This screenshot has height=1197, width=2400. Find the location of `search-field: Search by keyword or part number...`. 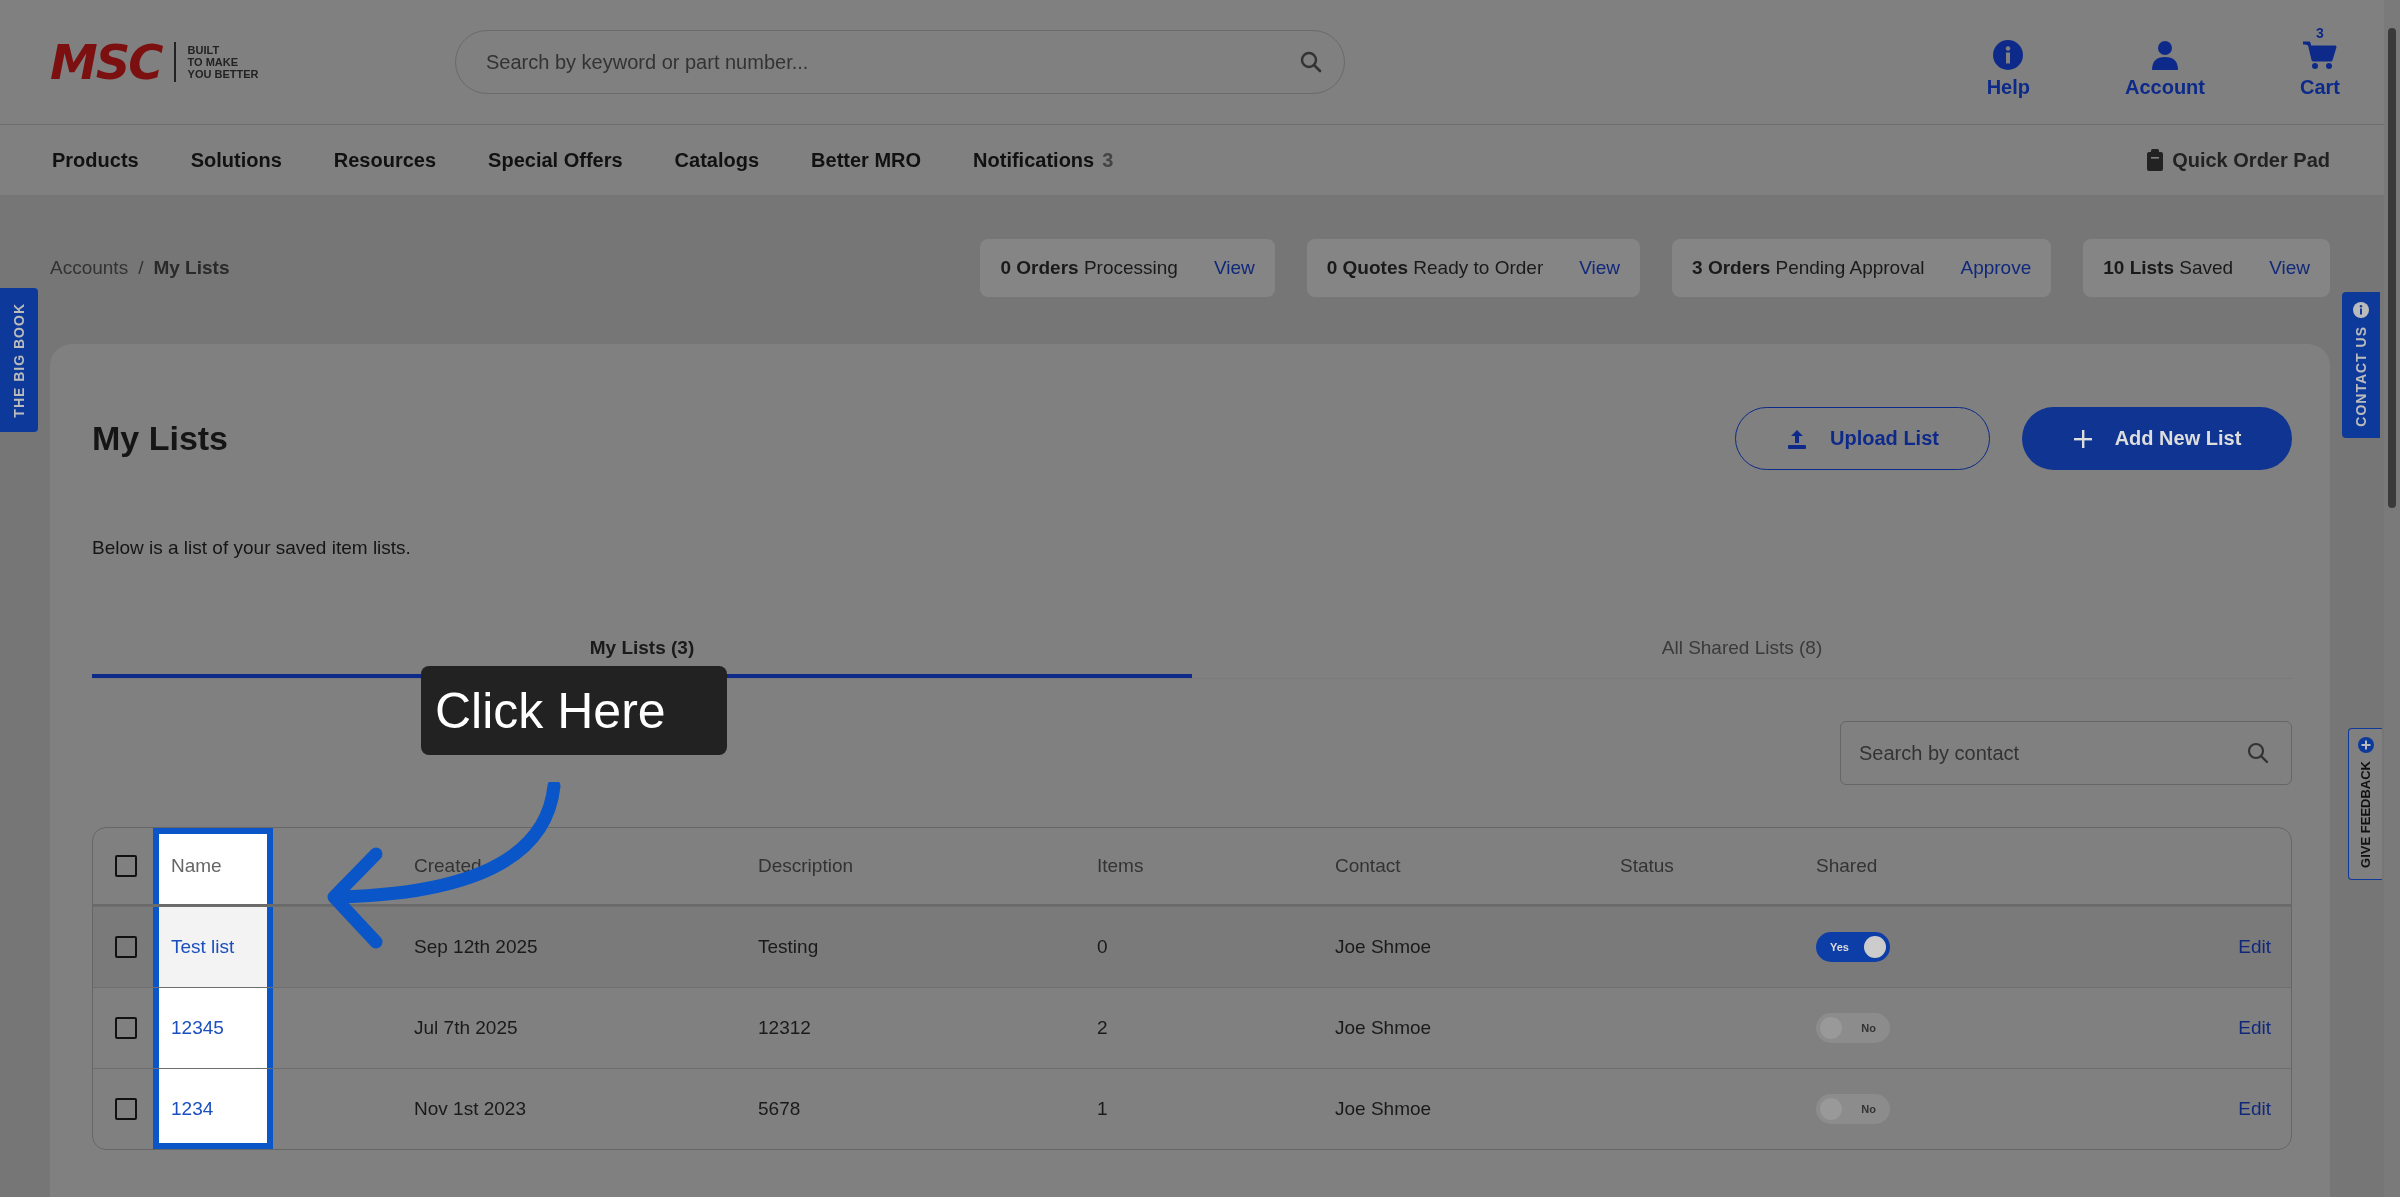

search-field: Search by keyword or part number... is located at coordinates (900, 62).